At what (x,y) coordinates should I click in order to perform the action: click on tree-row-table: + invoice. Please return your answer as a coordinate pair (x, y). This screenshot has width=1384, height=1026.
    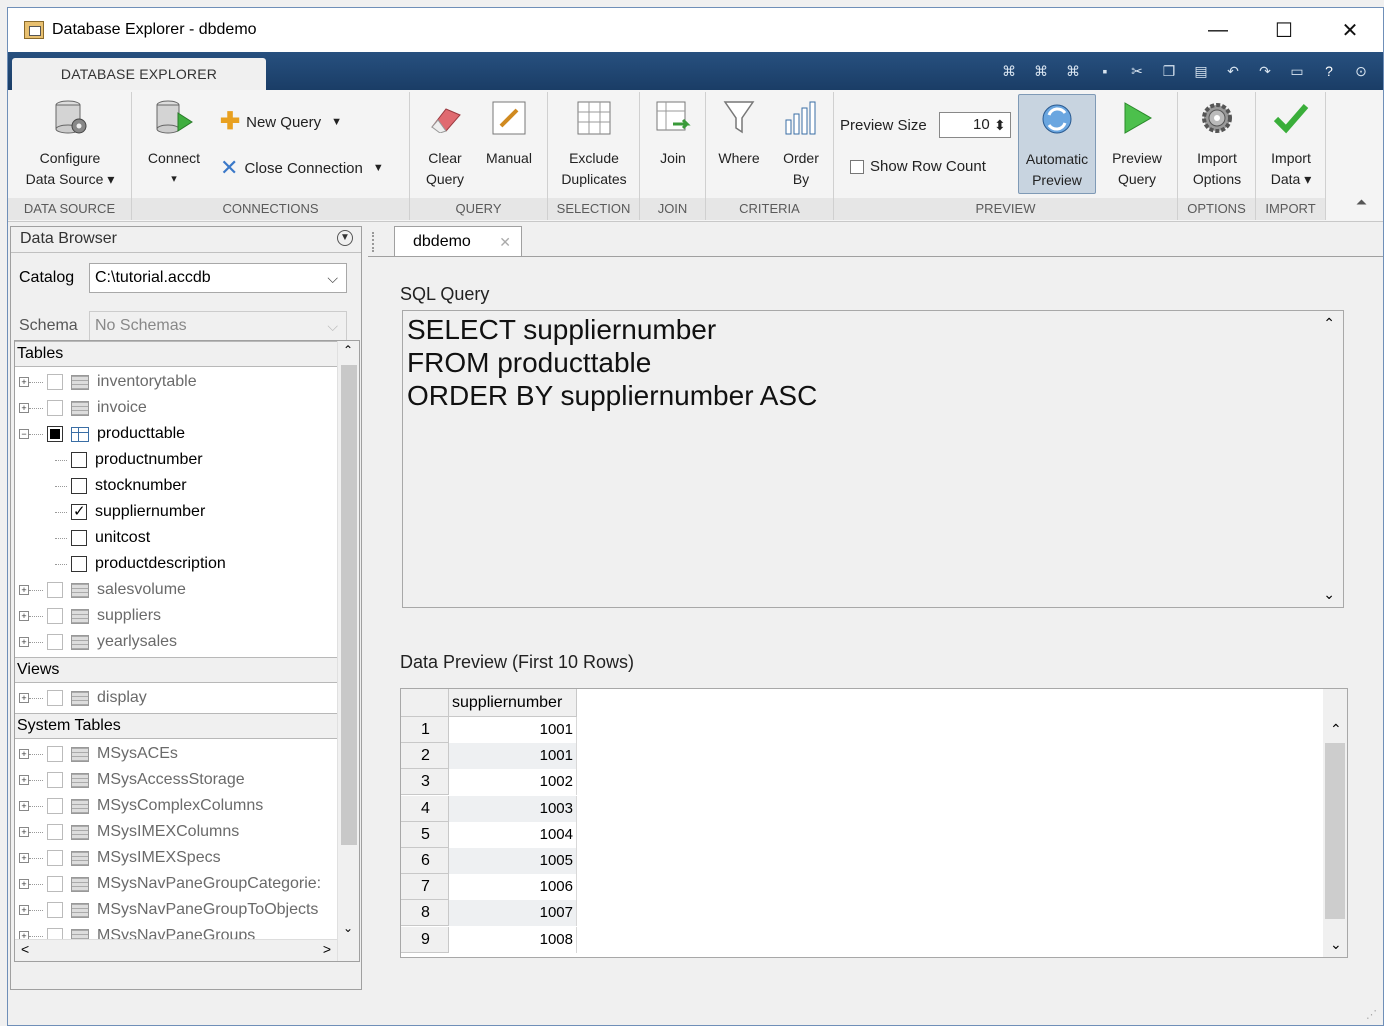
    Looking at the image, I should click on (81, 408).